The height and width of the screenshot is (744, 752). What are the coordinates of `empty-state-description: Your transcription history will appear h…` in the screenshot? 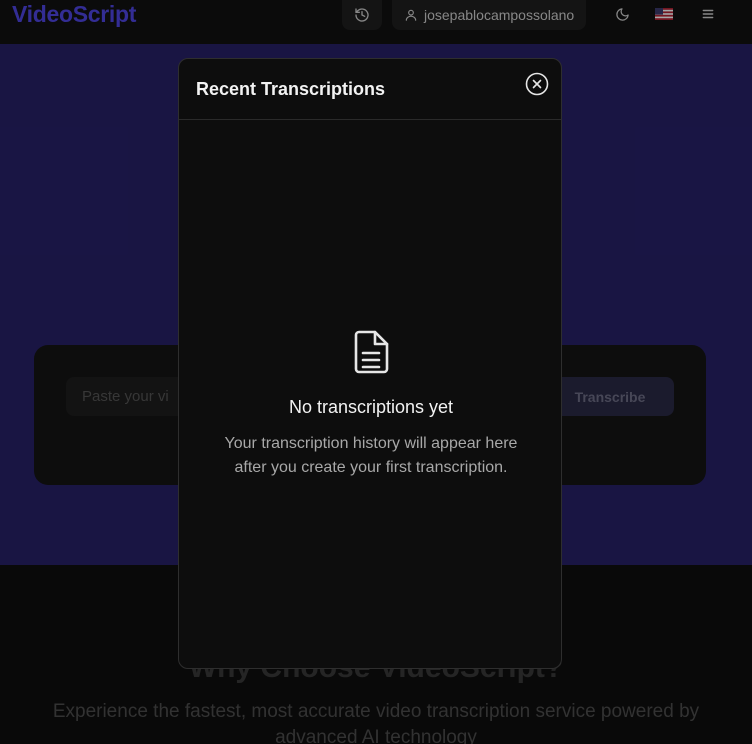 It's located at (371, 455).